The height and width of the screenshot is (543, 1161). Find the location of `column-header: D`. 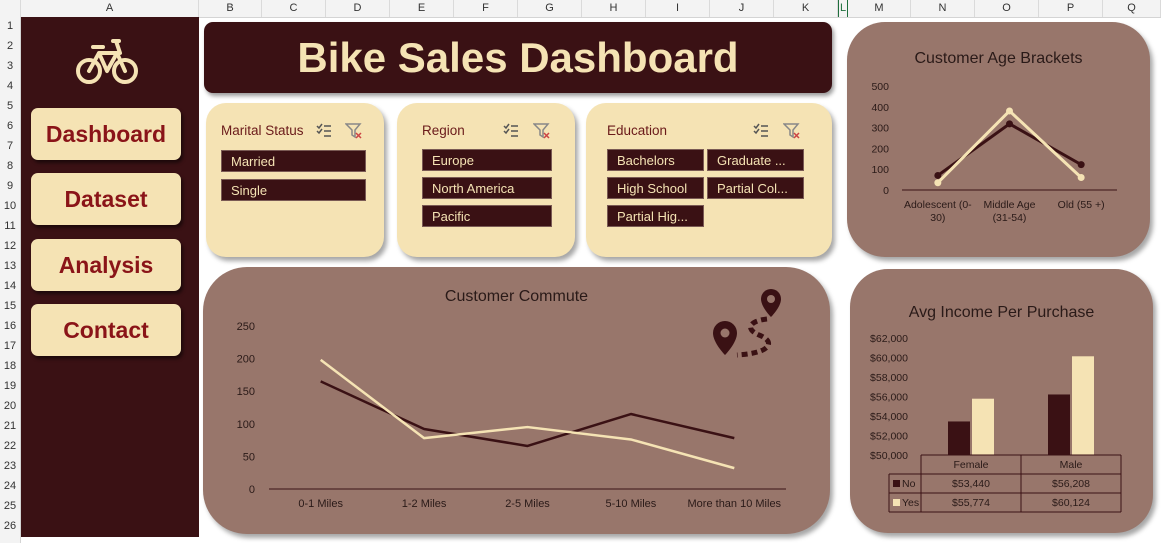

column-header: D is located at coordinates (358, 8).